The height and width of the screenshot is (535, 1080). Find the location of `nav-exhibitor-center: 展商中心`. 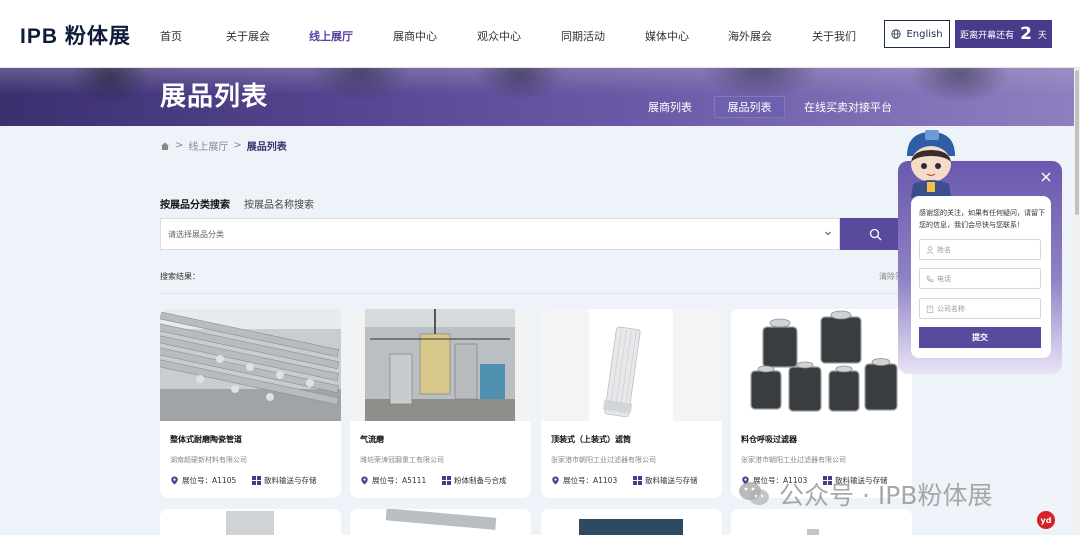

nav-exhibitor-center: 展商中心 is located at coordinates (415, 36).